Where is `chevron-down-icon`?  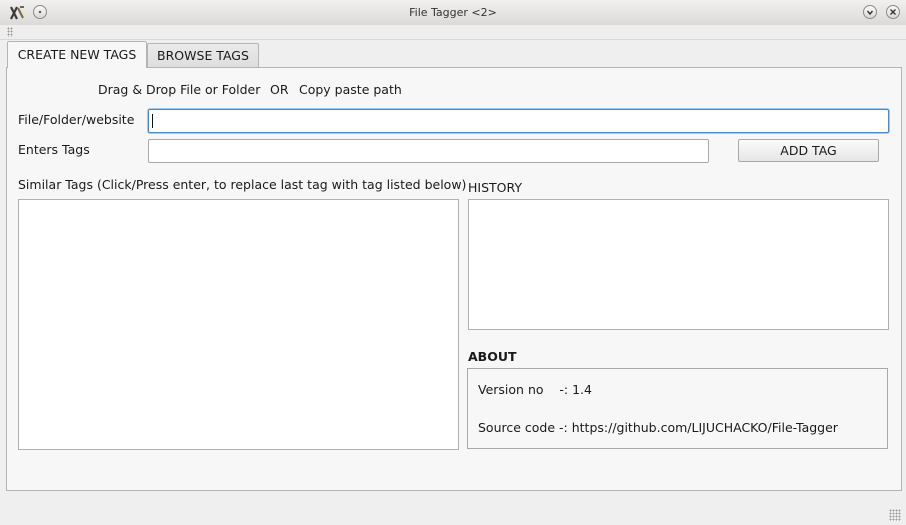
chevron-down-icon is located at coordinates (870, 13).